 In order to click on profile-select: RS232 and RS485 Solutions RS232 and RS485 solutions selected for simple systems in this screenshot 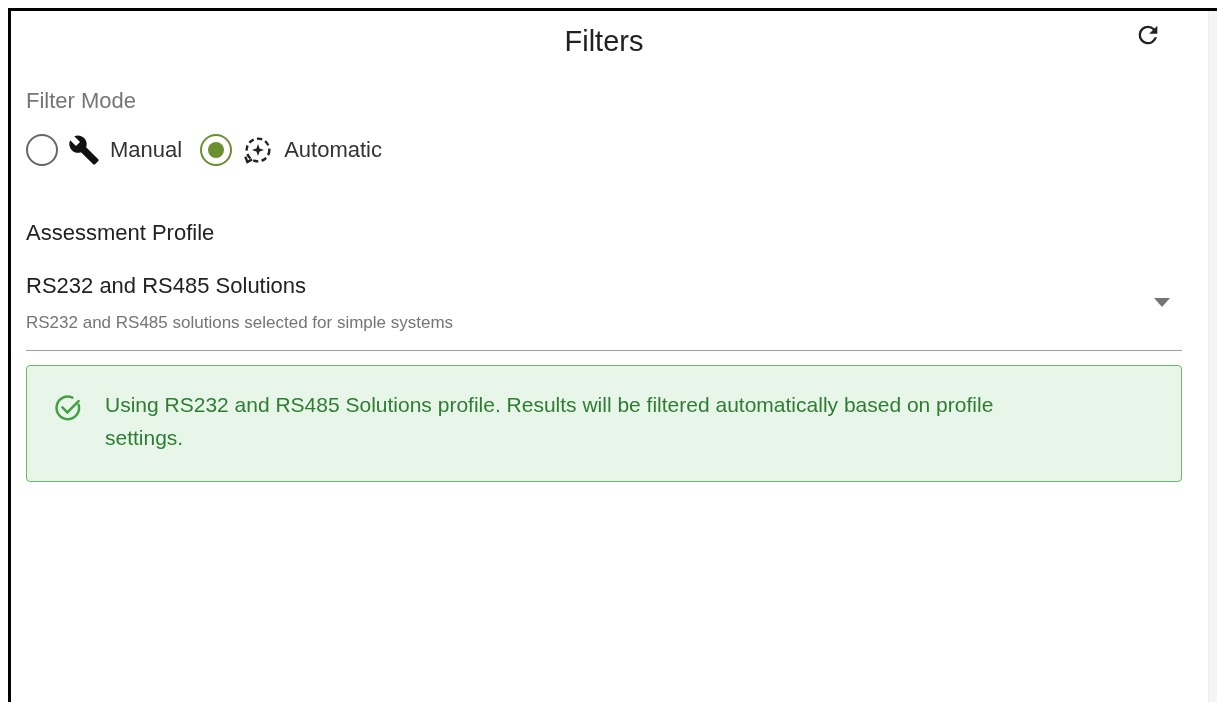, I will do `click(604, 310)`.